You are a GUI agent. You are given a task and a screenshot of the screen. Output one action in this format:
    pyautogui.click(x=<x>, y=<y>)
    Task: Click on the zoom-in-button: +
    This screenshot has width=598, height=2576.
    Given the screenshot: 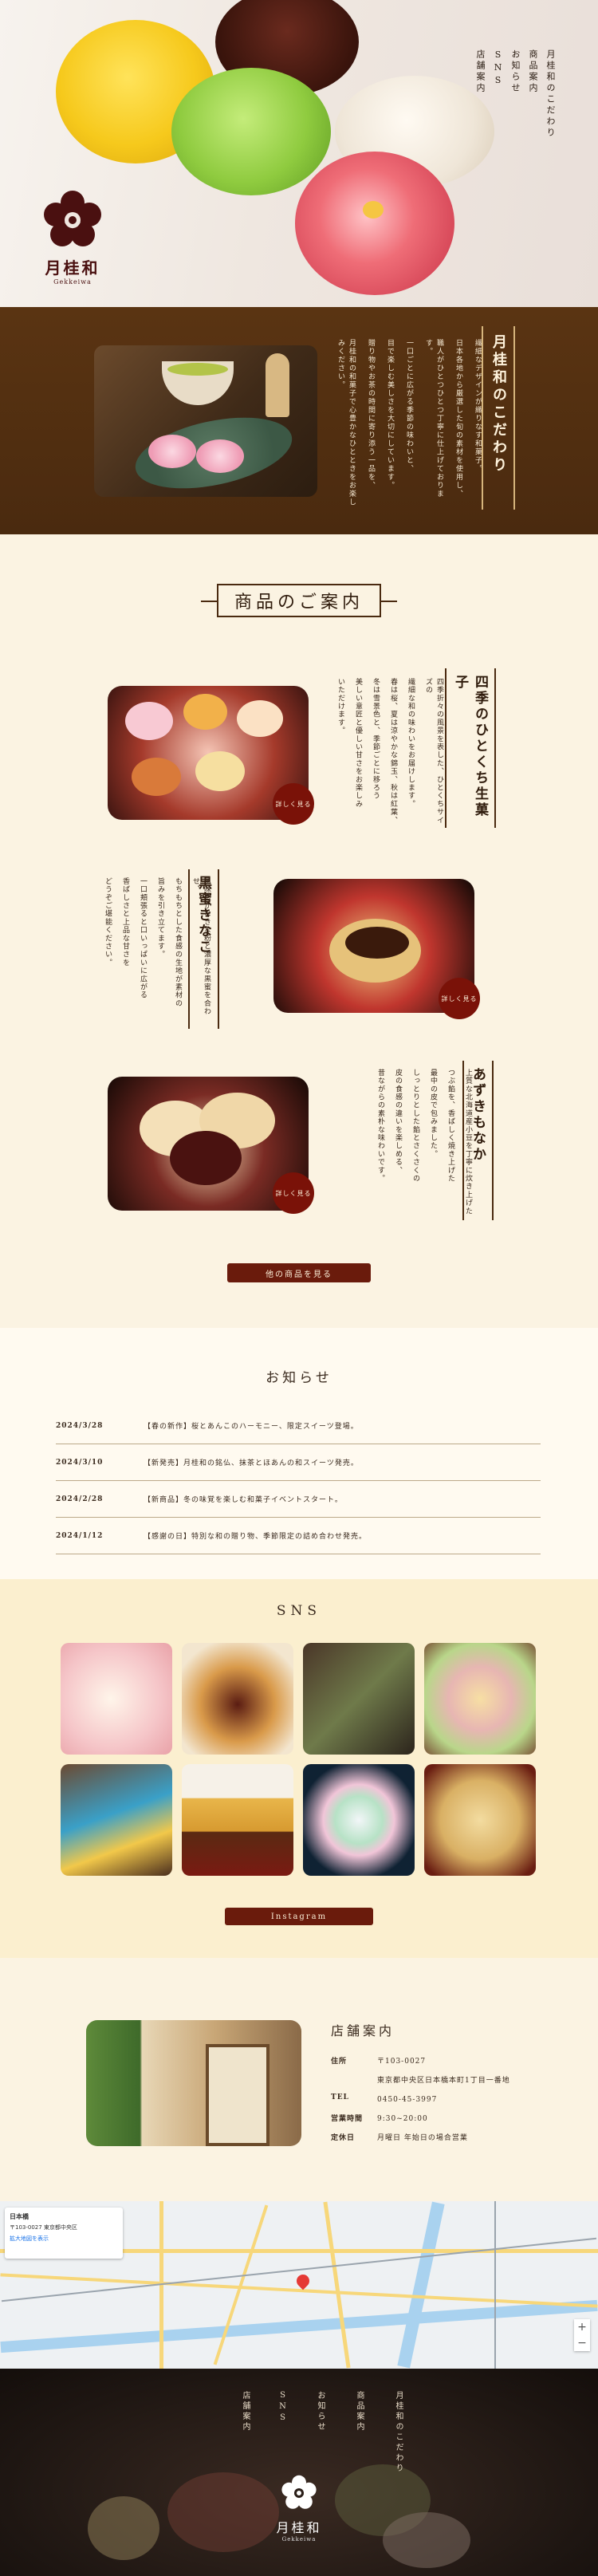 What is the action you would take?
    pyautogui.click(x=582, y=2327)
    